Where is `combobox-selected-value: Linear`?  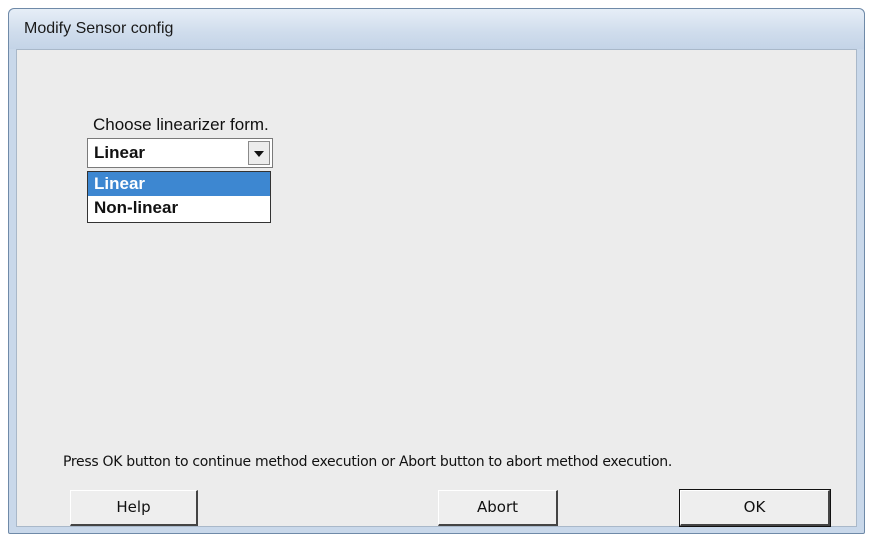 combobox-selected-value: Linear is located at coordinates (120, 152).